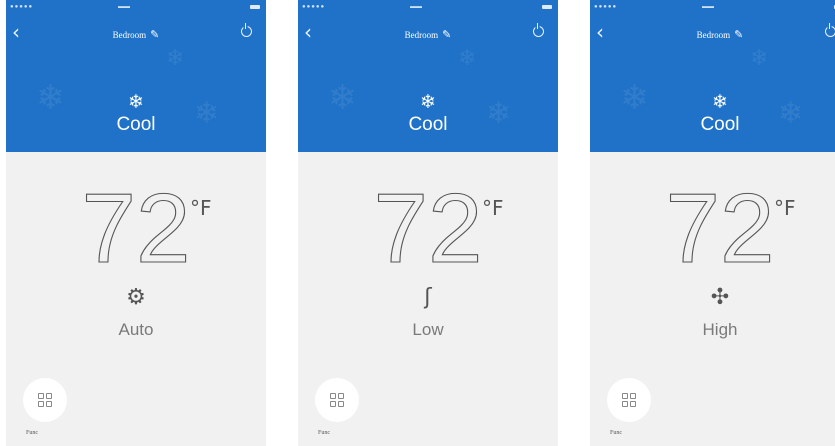 The image size is (835, 446). What do you see at coordinates (720, 297) in the screenshot?
I see `fan-high-icon: ✣` at bounding box center [720, 297].